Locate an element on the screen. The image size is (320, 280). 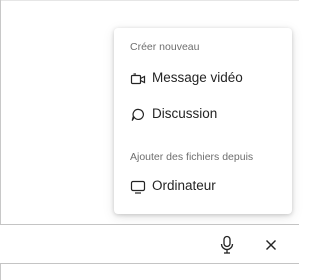
menu-item-computer: Ordinateur is located at coordinates (203, 187).